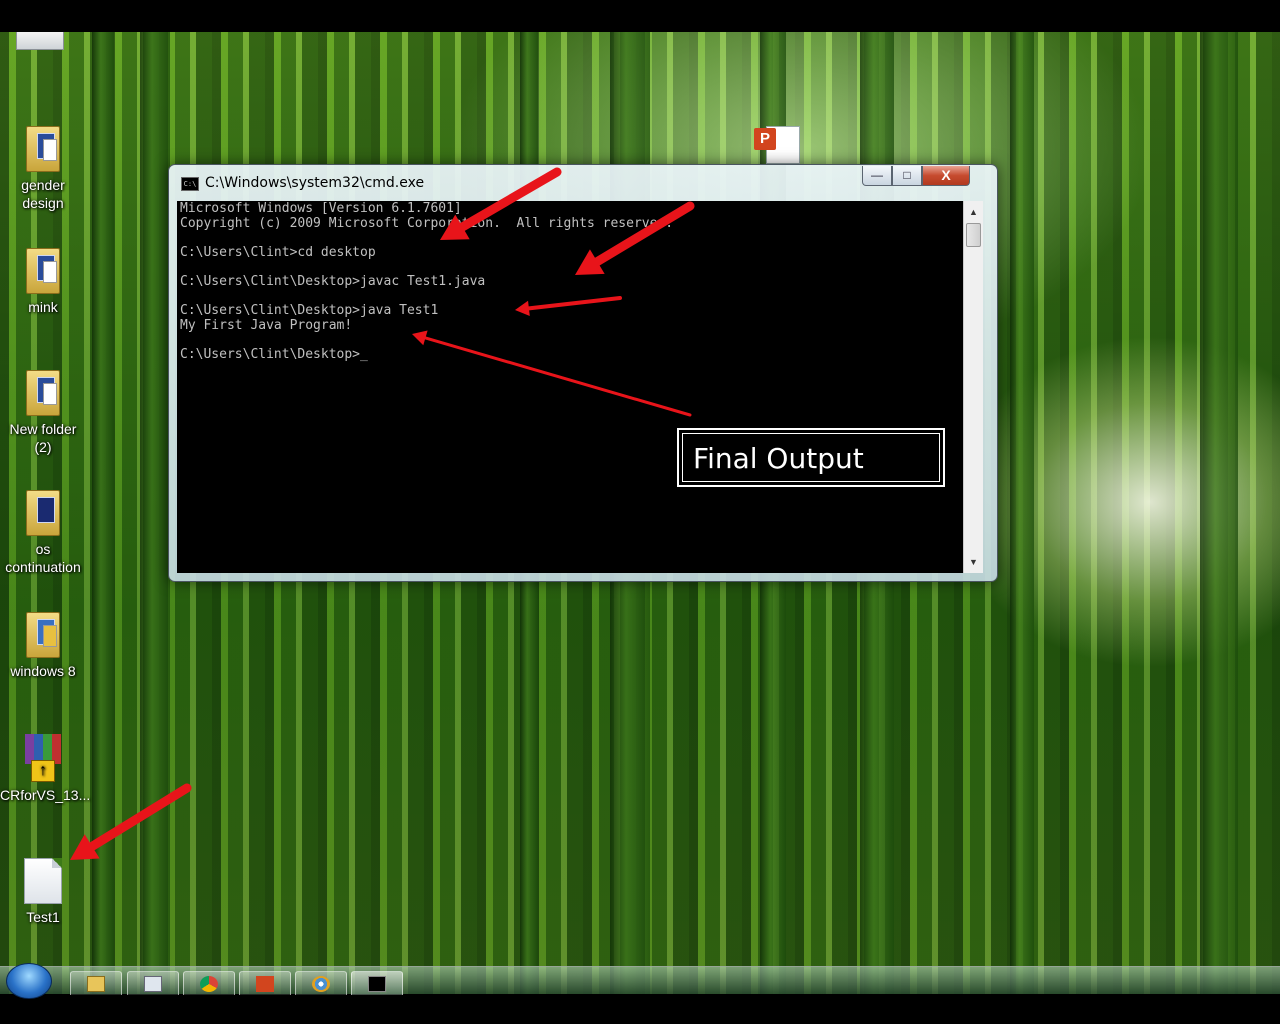 This screenshot has height=1024, width=1280. Describe the element at coordinates (640, 981) in the screenshot. I see `taskbar` at that location.